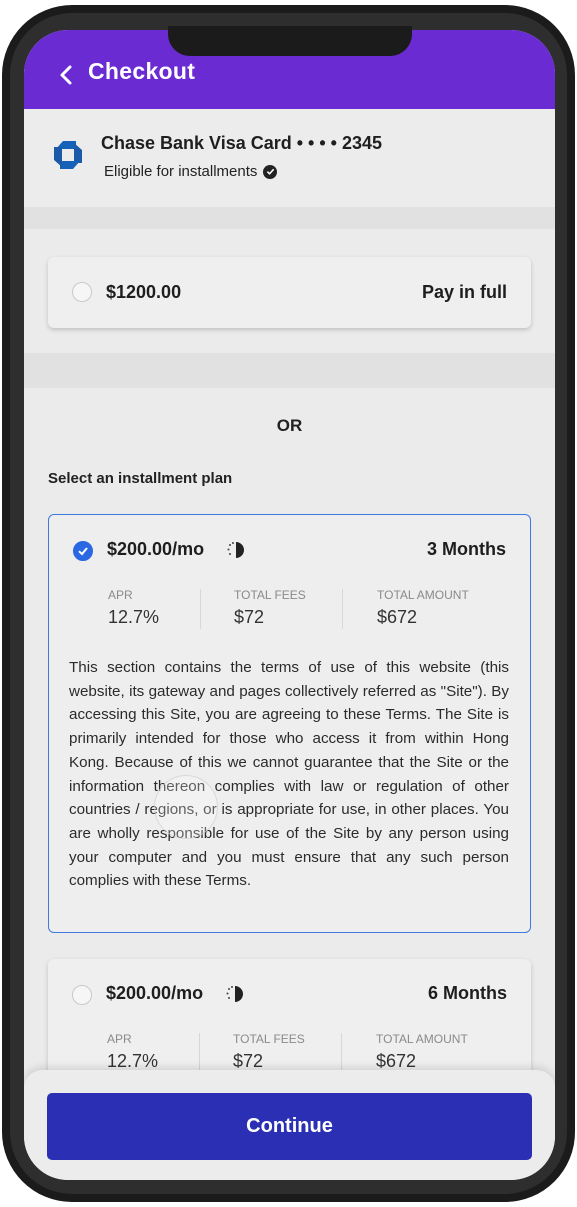  I want to click on check-circle-icon, so click(270, 171).